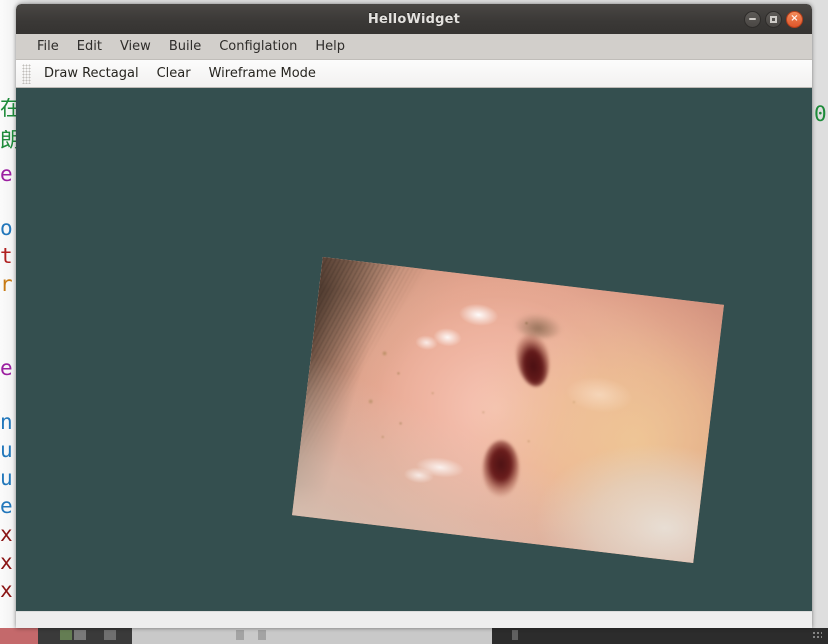  I want to click on taskbar-launcher-button, so click(19, 636).